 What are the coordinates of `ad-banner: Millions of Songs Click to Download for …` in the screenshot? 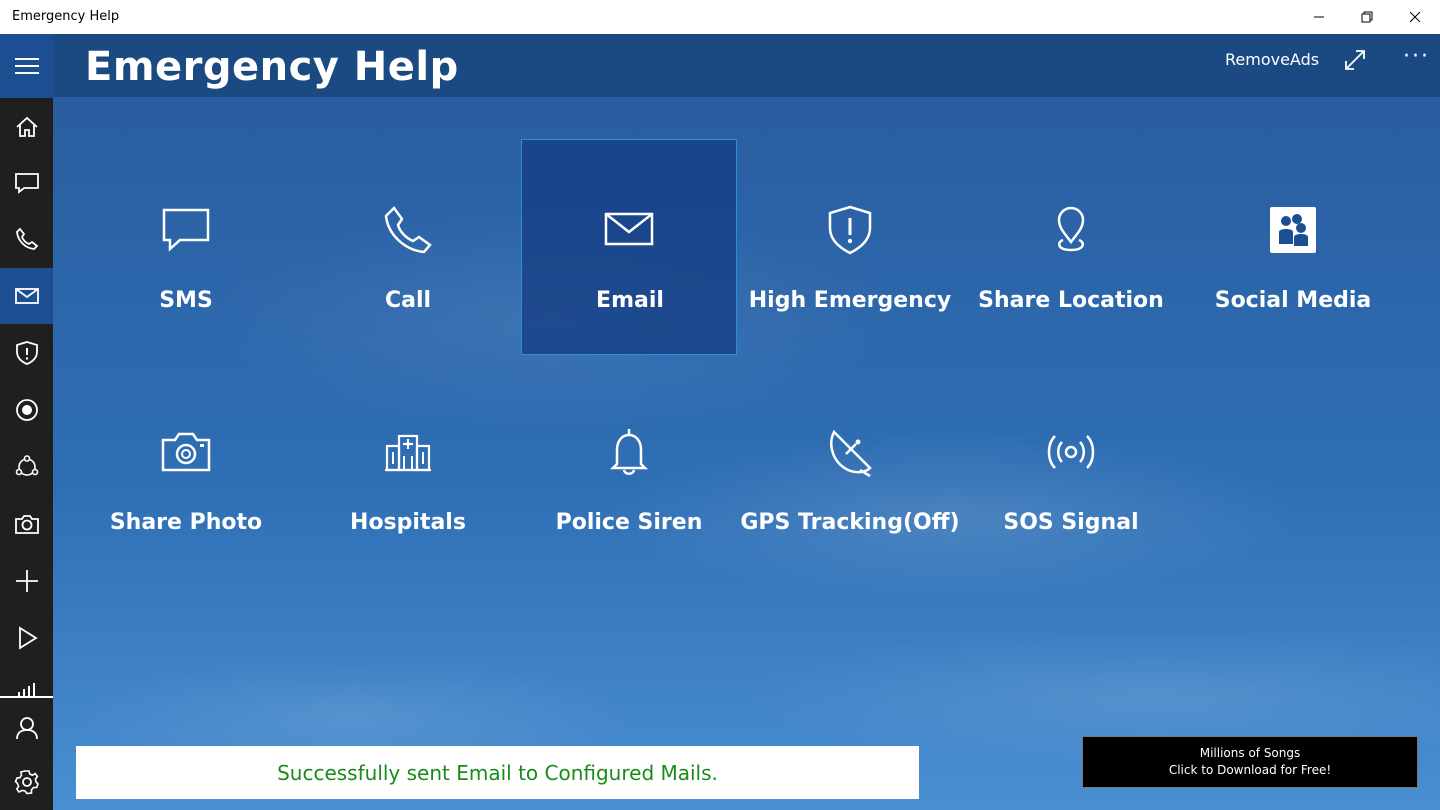 It's located at (1250, 762).